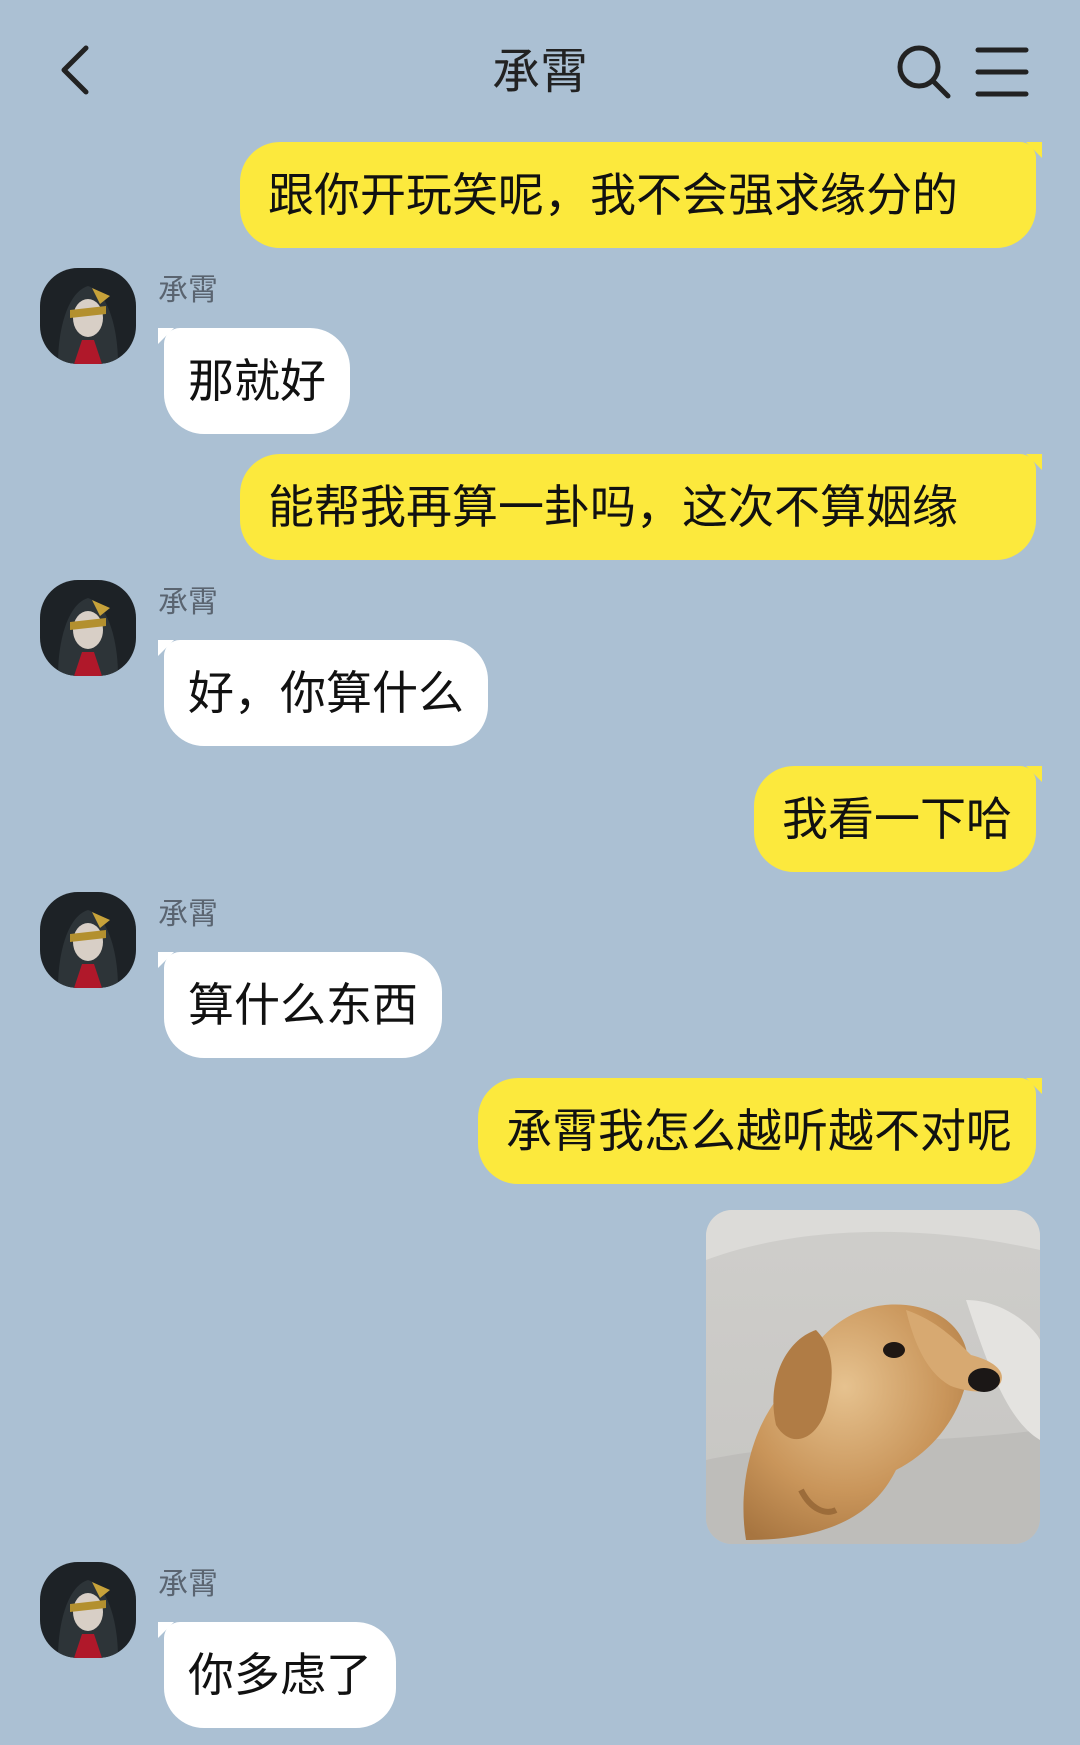 This screenshot has height=1745, width=1080. Describe the element at coordinates (300, 1005) in the screenshot. I see `message-bubble-incoming: 算什么东西` at that location.